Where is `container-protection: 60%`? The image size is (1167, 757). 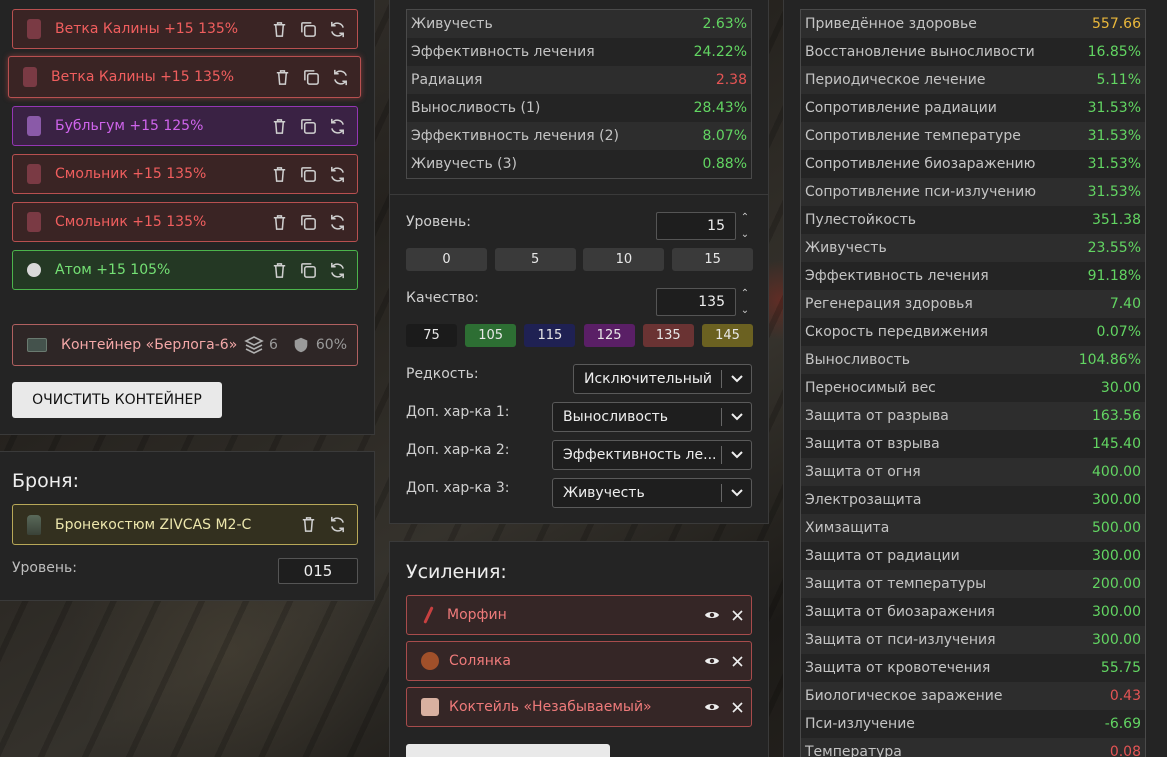
container-protection: 60% is located at coordinates (331, 345).